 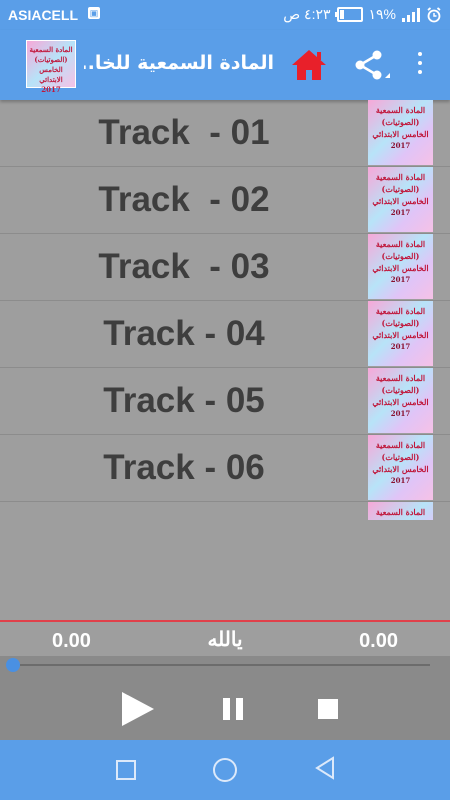 What do you see at coordinates (218, 665) in the screenshot?
I see `seek-bar` at bounding box center [218, 665].